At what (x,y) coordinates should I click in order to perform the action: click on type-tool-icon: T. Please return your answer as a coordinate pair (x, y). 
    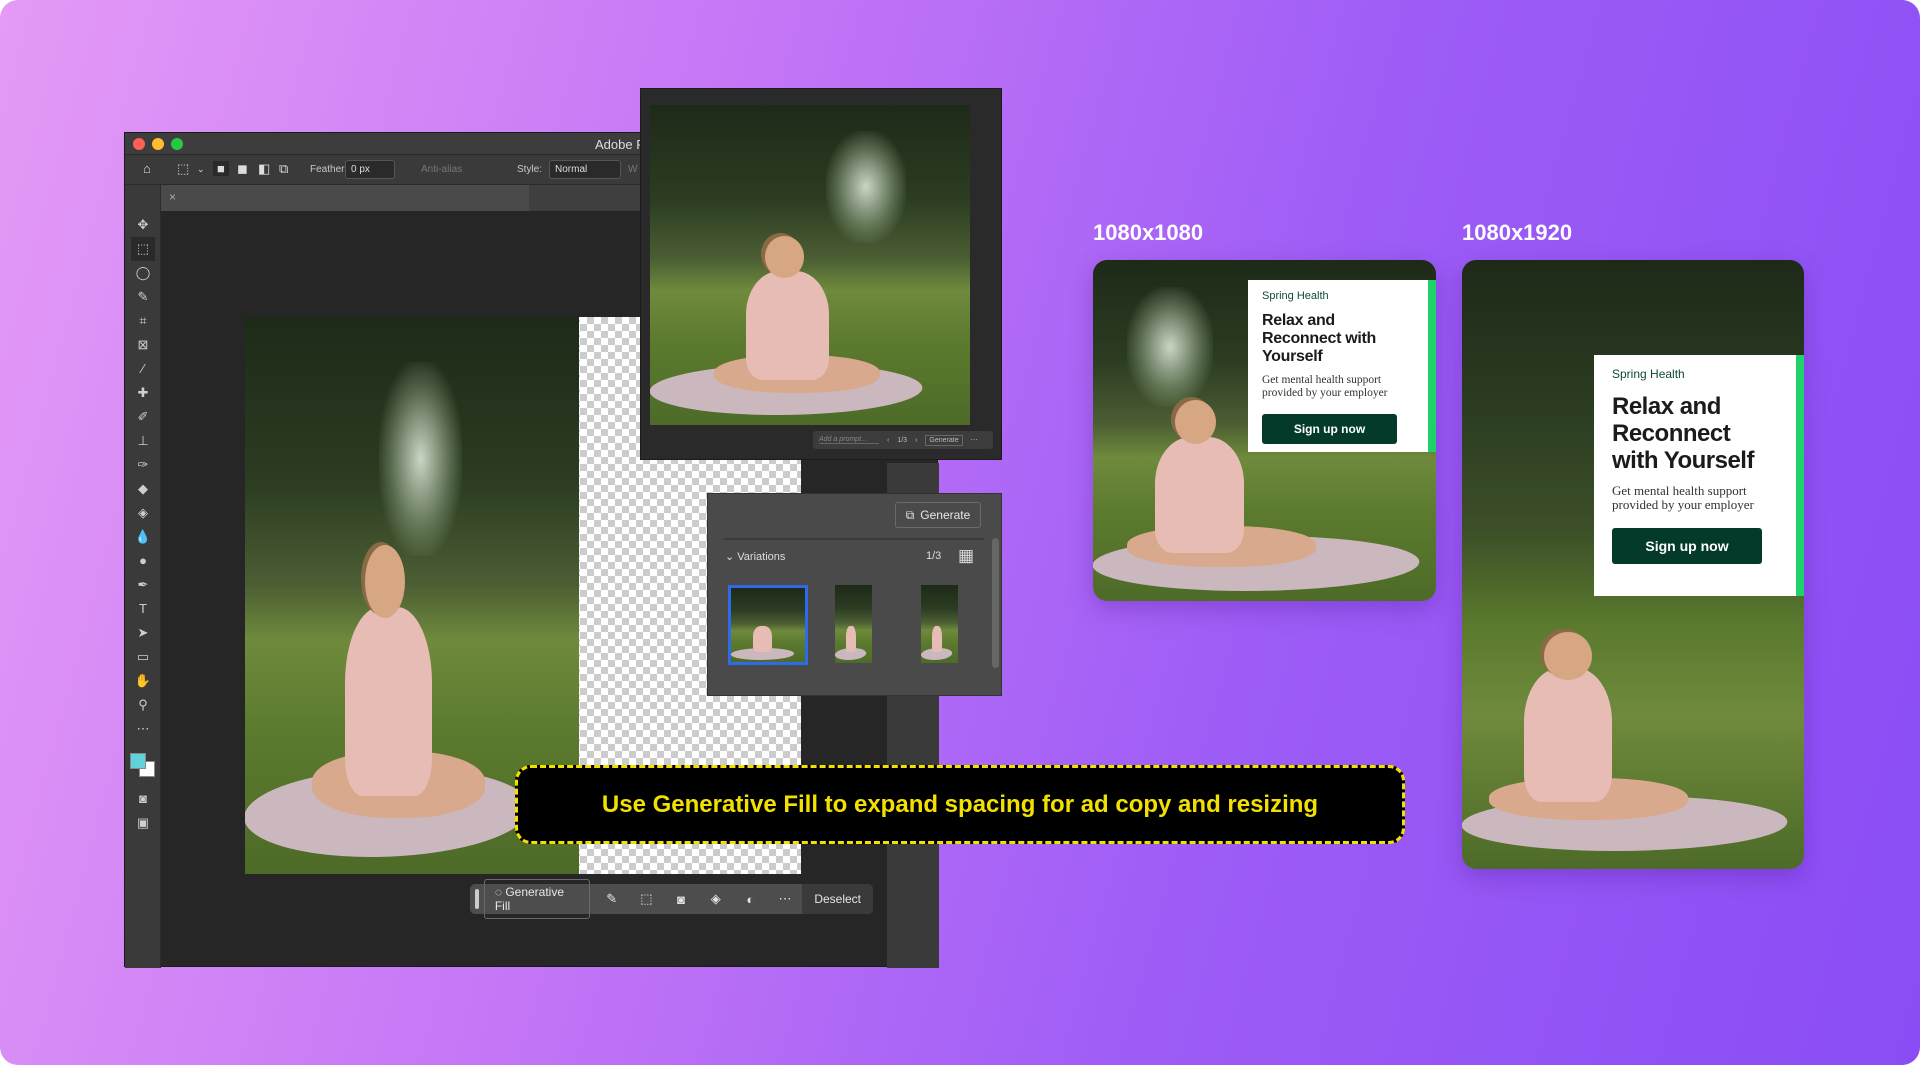
    Looking at the image, I should click on (143, 609).